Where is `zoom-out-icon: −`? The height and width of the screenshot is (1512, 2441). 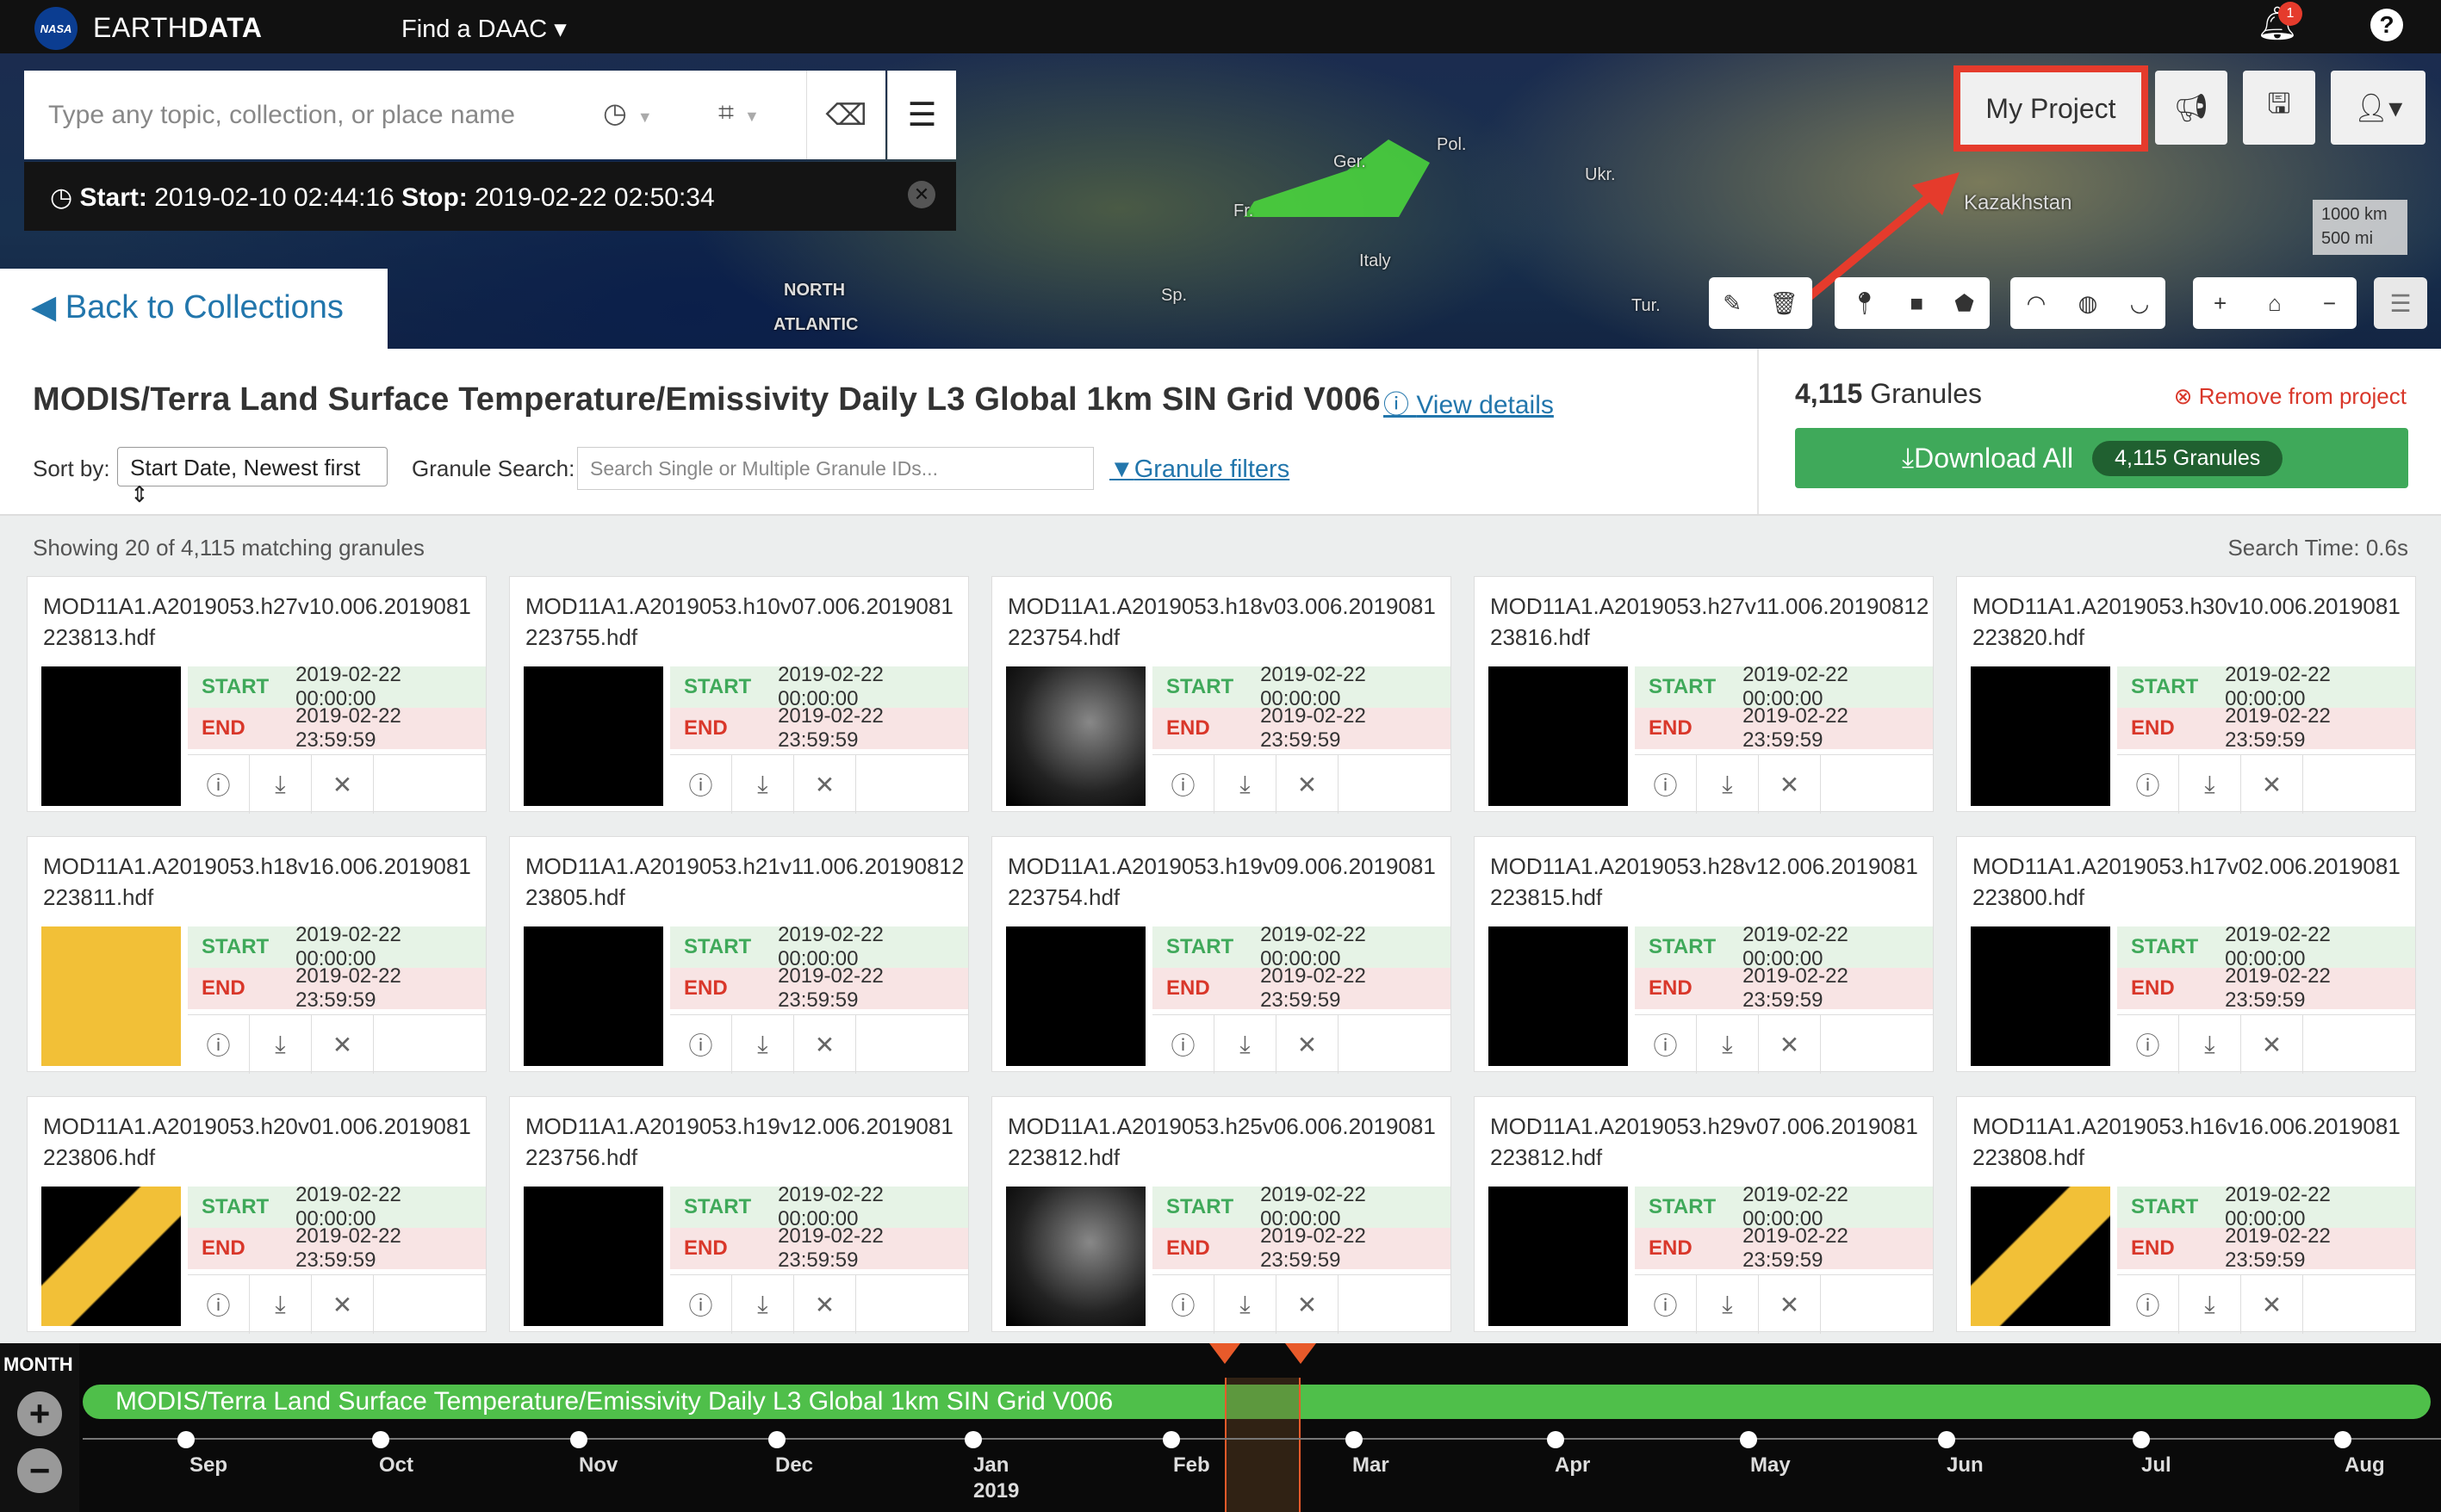 zoom-out-icon: − is located at coordinates (2330, 303).